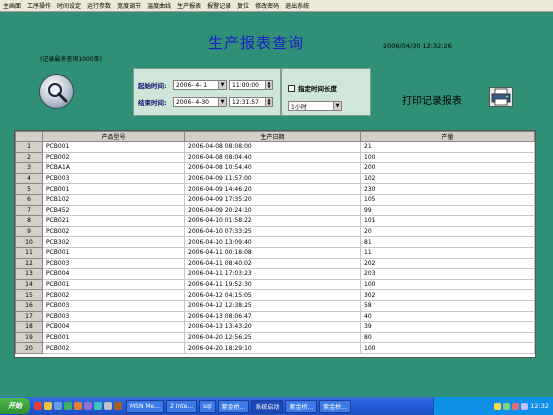  Describe the element at coordinates (200, 85) in the screenshot. I see `start-date-picker: 2006- 4- 1 ▼` at that location.